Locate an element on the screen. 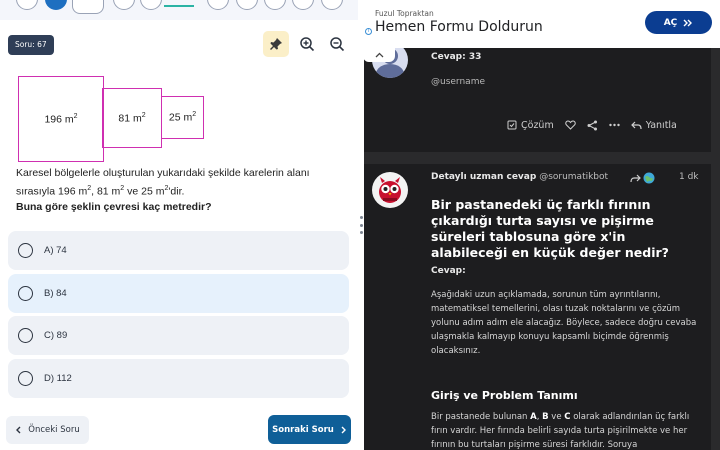 Image resolution: width=720 pixels, height=450 pixels. square-small-label: 25 m2 is located at coordinates (182, 117).